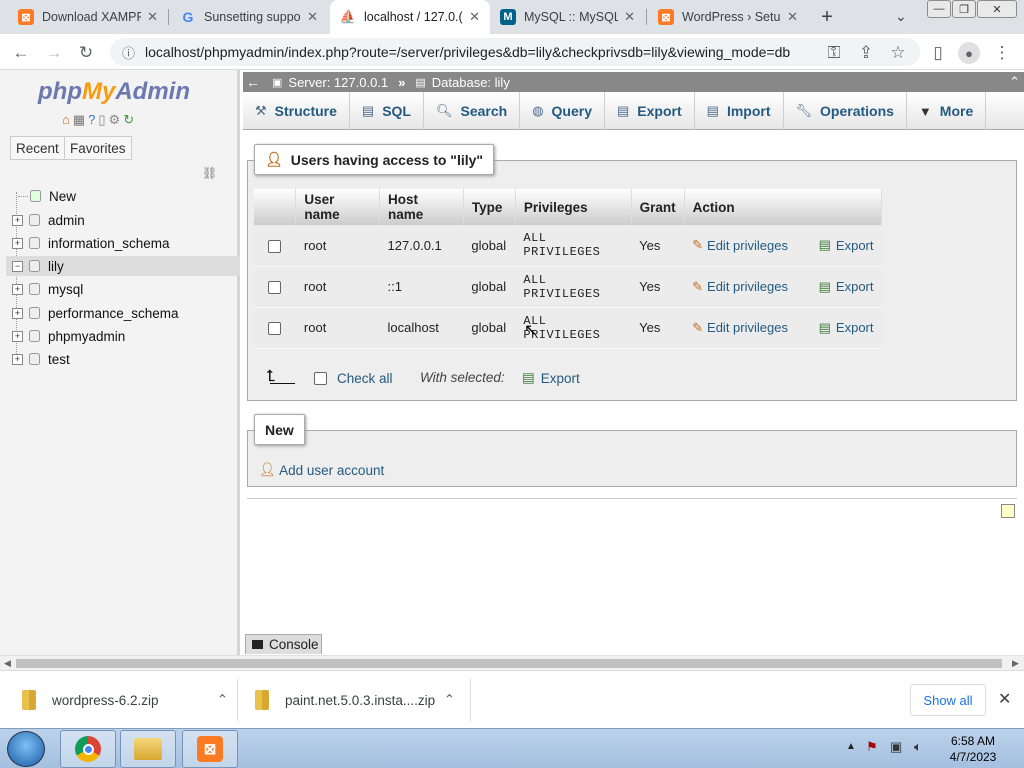 The image size is (1024, 768). Describe the element at coordinates (95, 313) in the screenshot. I see `tree-item-performance-schema: + performance_schema` at that location.